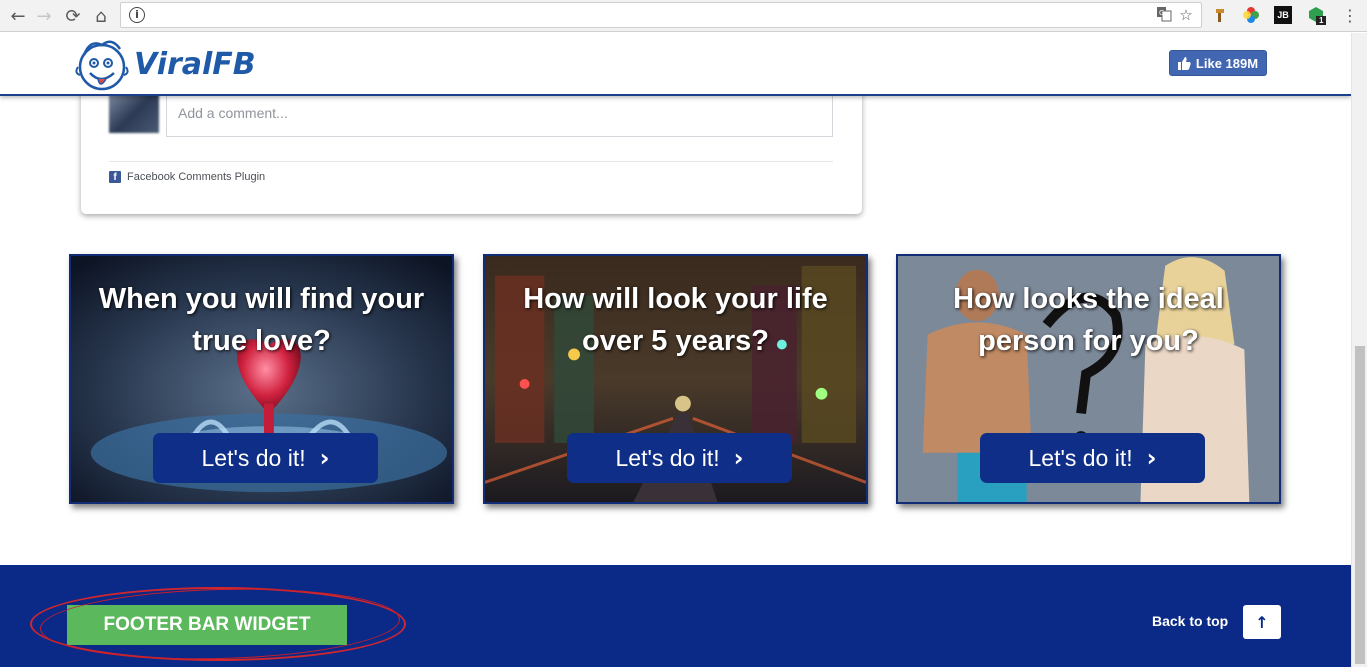 This screenshot has height=667, width=1367. I want to click on facebook-like-button: Like 189M, so click(1218, 63).